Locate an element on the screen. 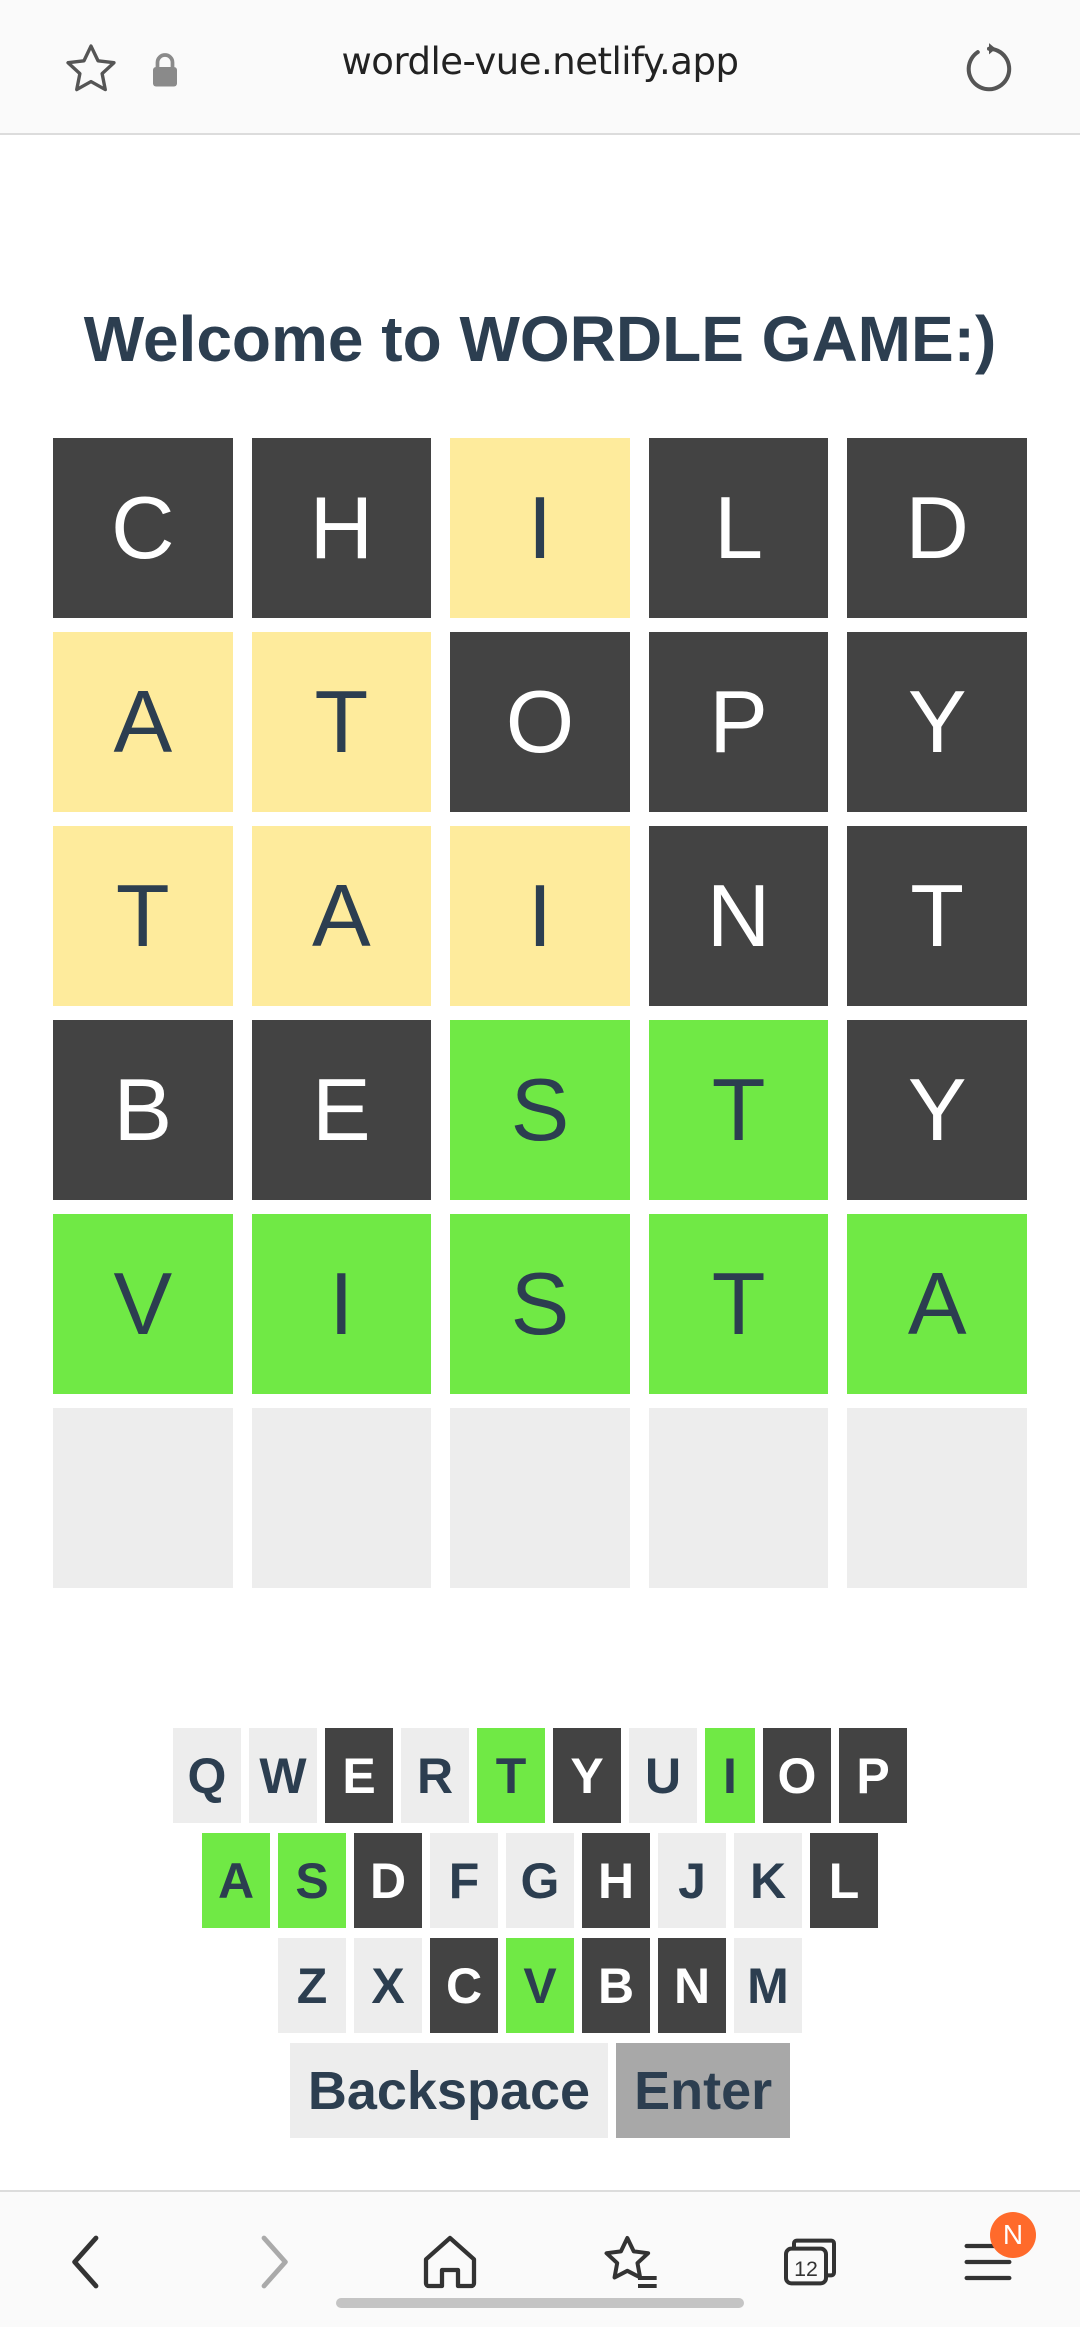  page-title: Welcome to WORDLE GAME:) is located at coordinates (540, 339).